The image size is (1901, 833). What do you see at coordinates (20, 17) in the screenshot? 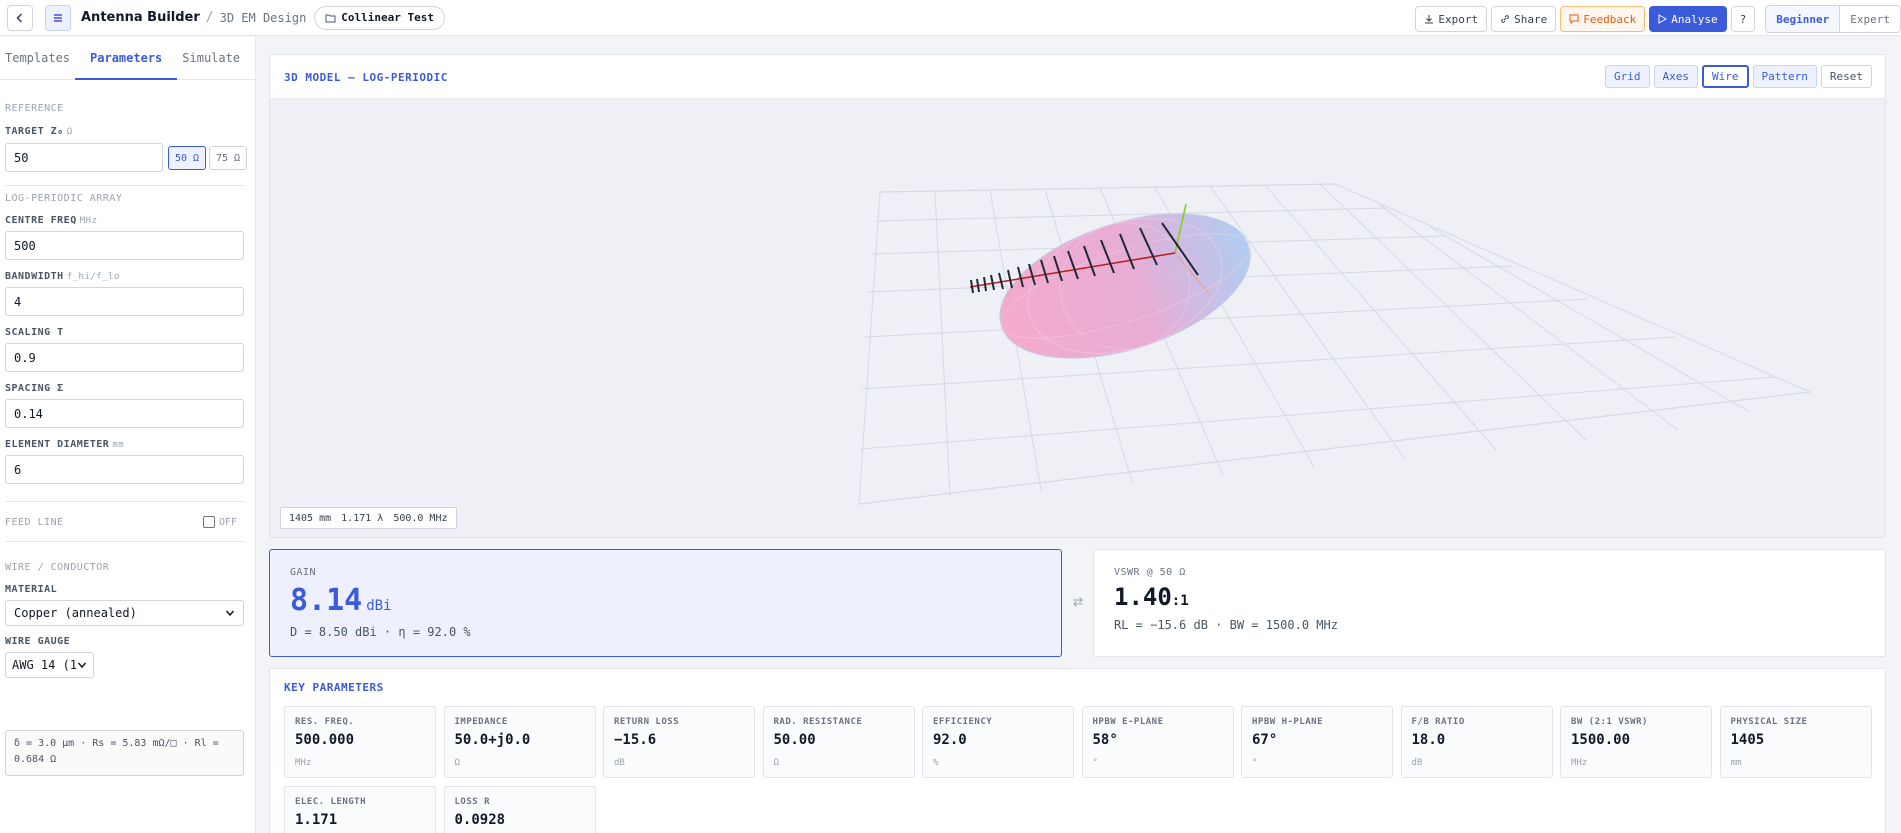
I see `back-button` at bounding box center [20, 17].